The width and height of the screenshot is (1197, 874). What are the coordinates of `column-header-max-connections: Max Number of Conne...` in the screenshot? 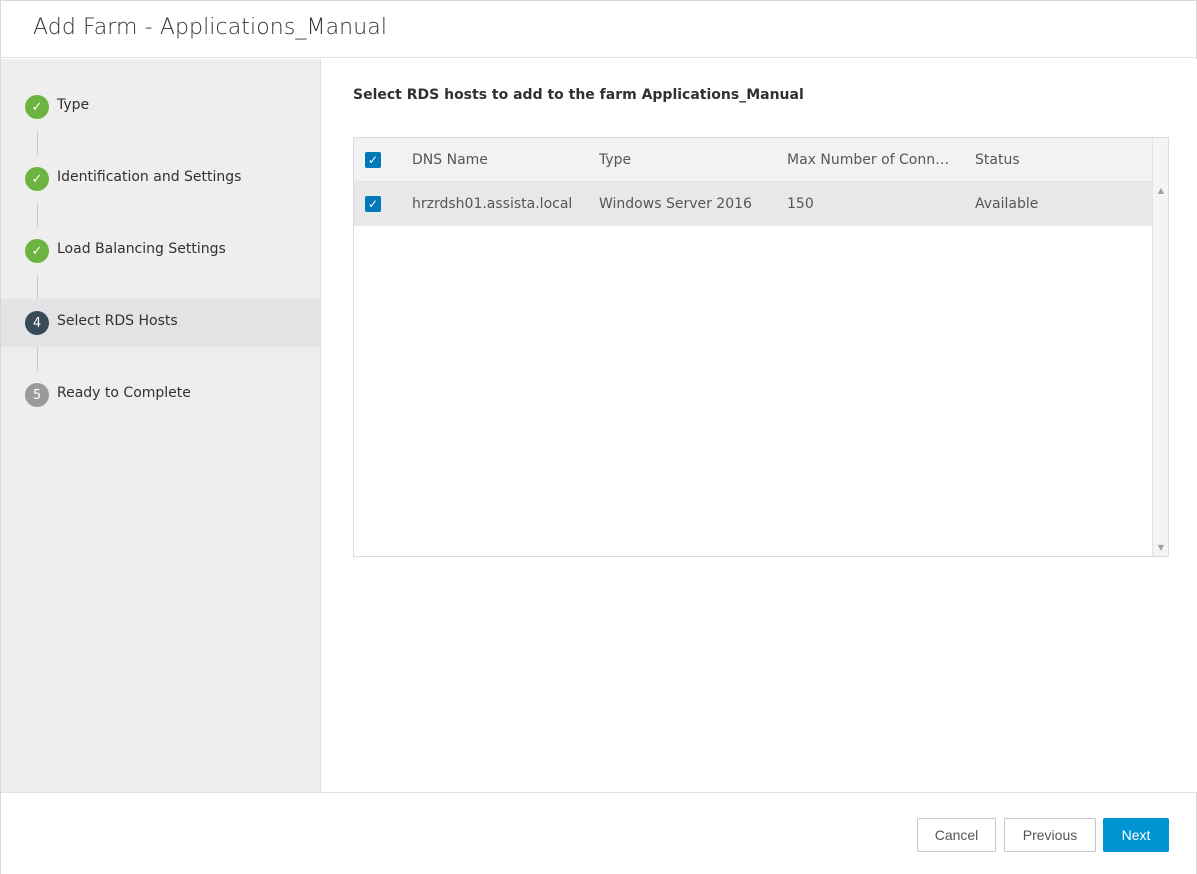 It's located at (872, 160).